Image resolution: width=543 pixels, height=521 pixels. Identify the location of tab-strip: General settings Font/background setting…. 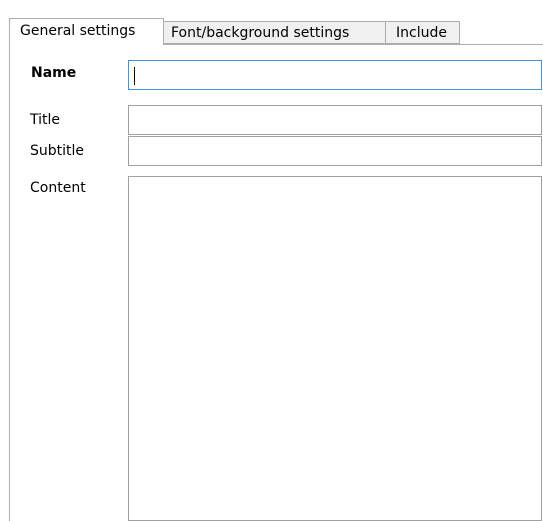
(271, 22).